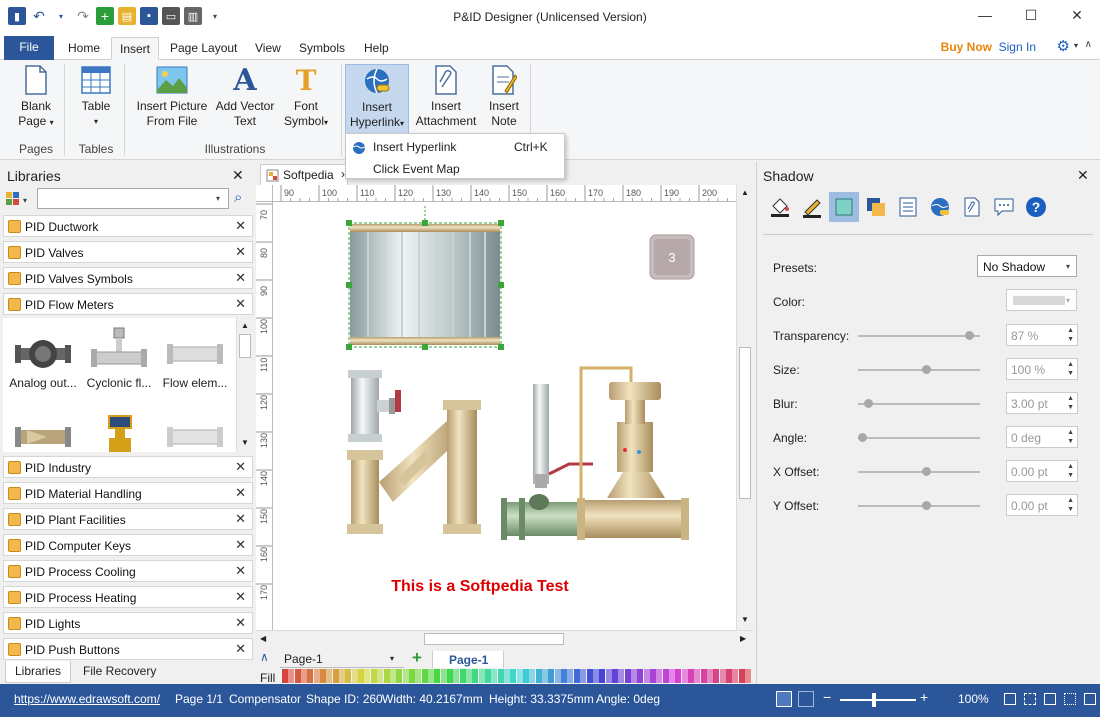 This screenshot has height=717, width=1100. What do you see at coordinates (128, 649) in the screenshot?
I see `library-item: PID Push Buttons ✕` at bounding box center [128, 649].